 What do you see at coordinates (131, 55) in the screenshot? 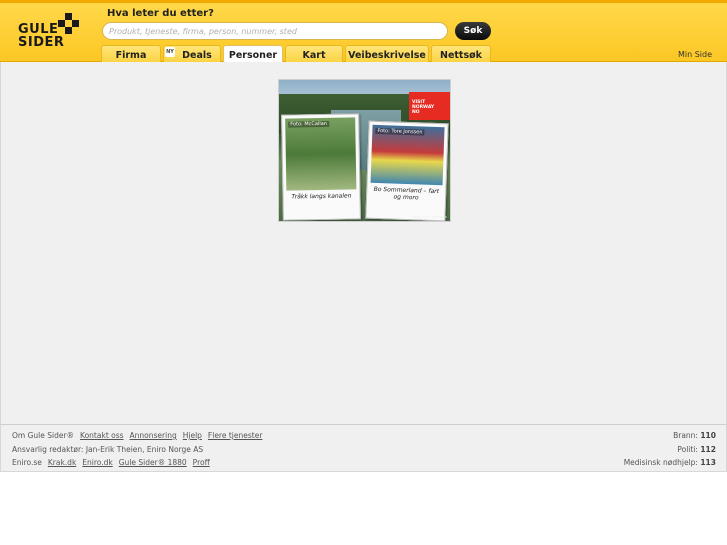
I see `tab-label: Firma` at bounding box center [131, 55].